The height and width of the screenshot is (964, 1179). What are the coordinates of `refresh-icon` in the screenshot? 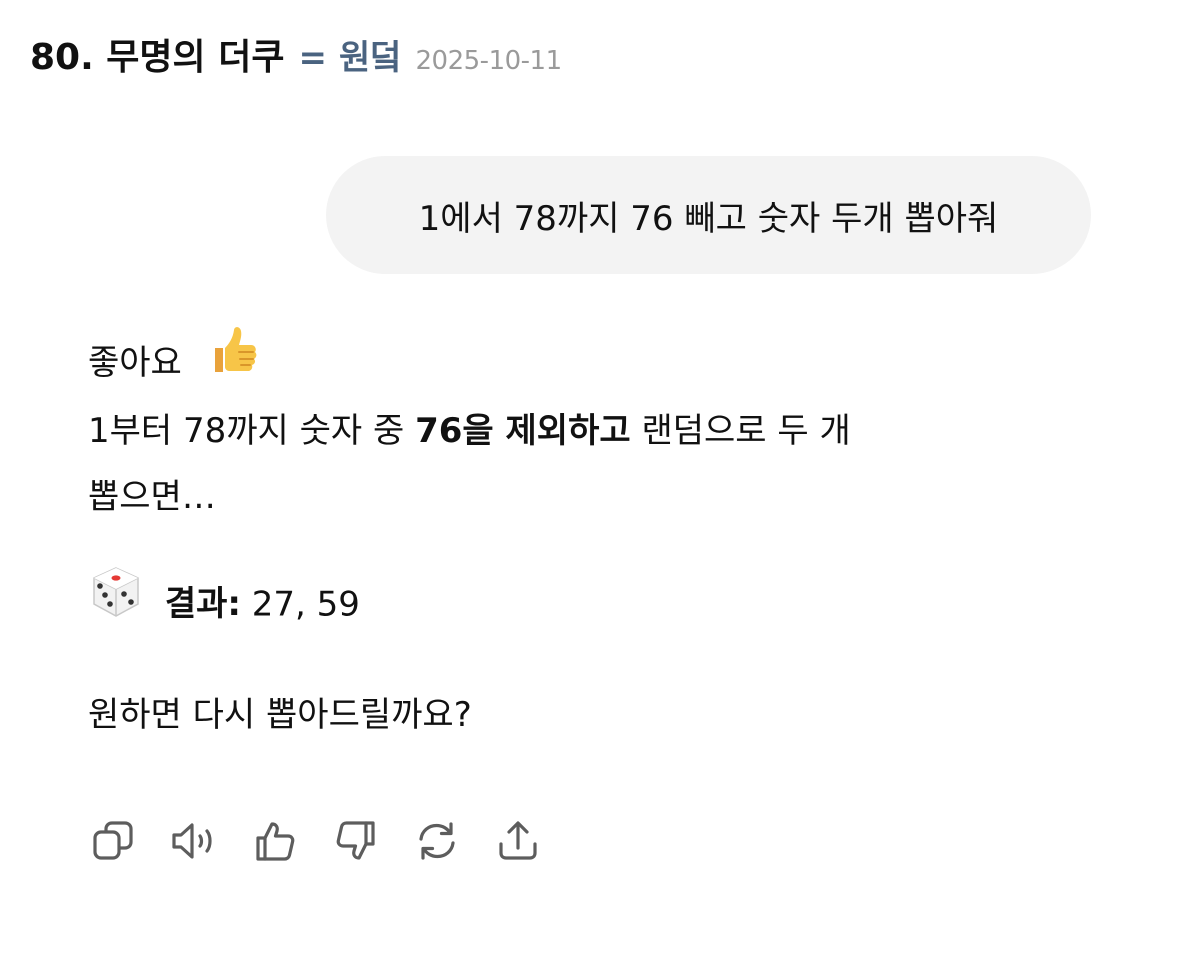 It's located at (437, 841).